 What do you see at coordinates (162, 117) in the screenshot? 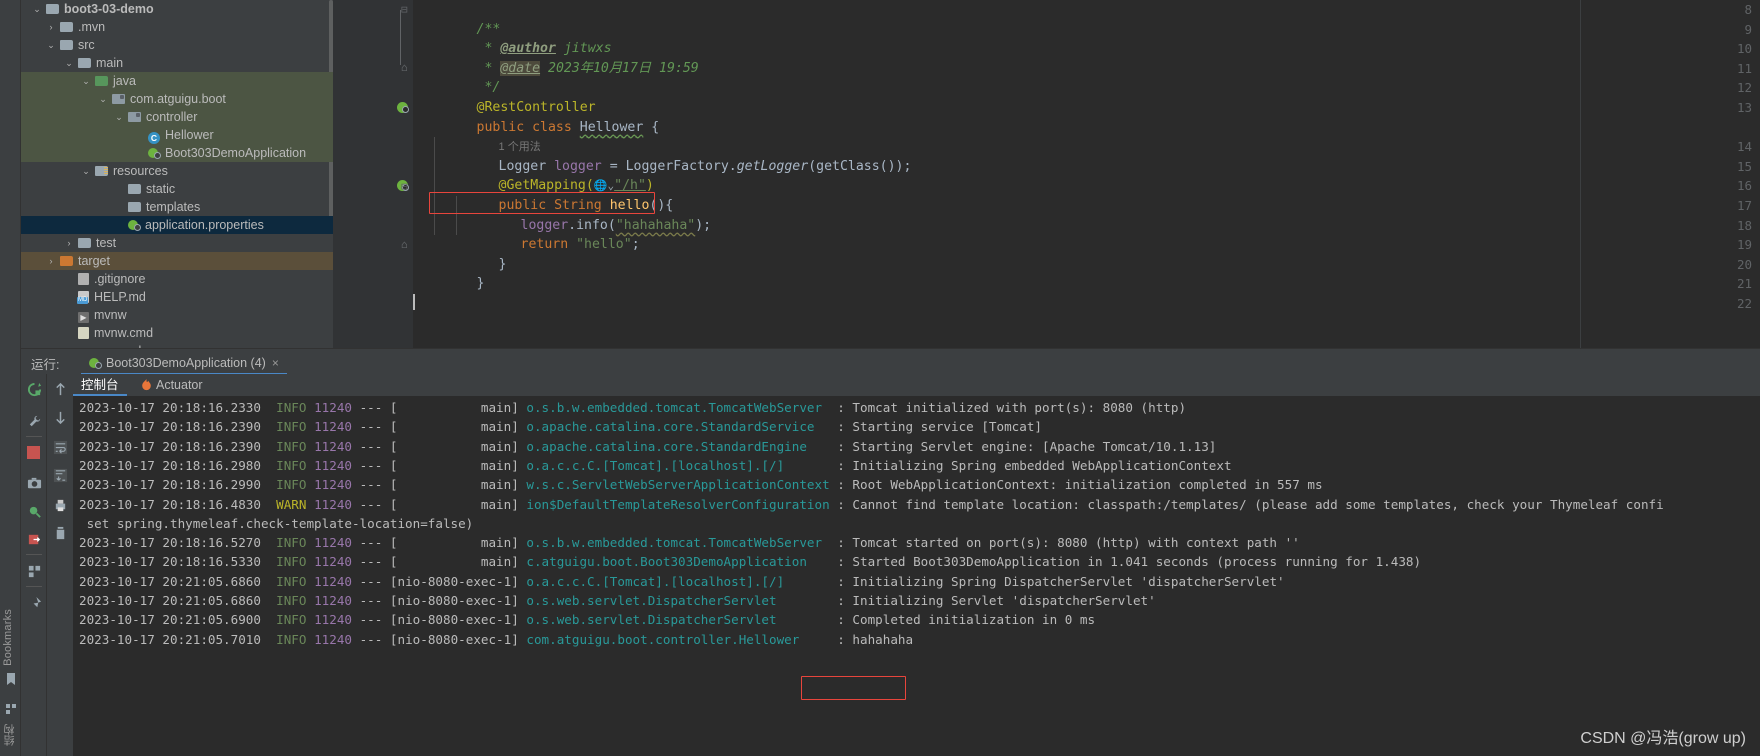
I see `tree-item-label: controller` at bounding box center [162, 117].